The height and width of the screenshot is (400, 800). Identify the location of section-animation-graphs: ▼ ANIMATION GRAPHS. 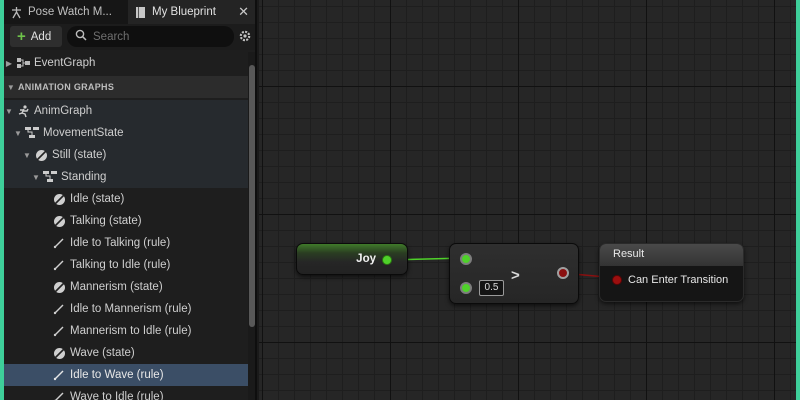
(126, 87).